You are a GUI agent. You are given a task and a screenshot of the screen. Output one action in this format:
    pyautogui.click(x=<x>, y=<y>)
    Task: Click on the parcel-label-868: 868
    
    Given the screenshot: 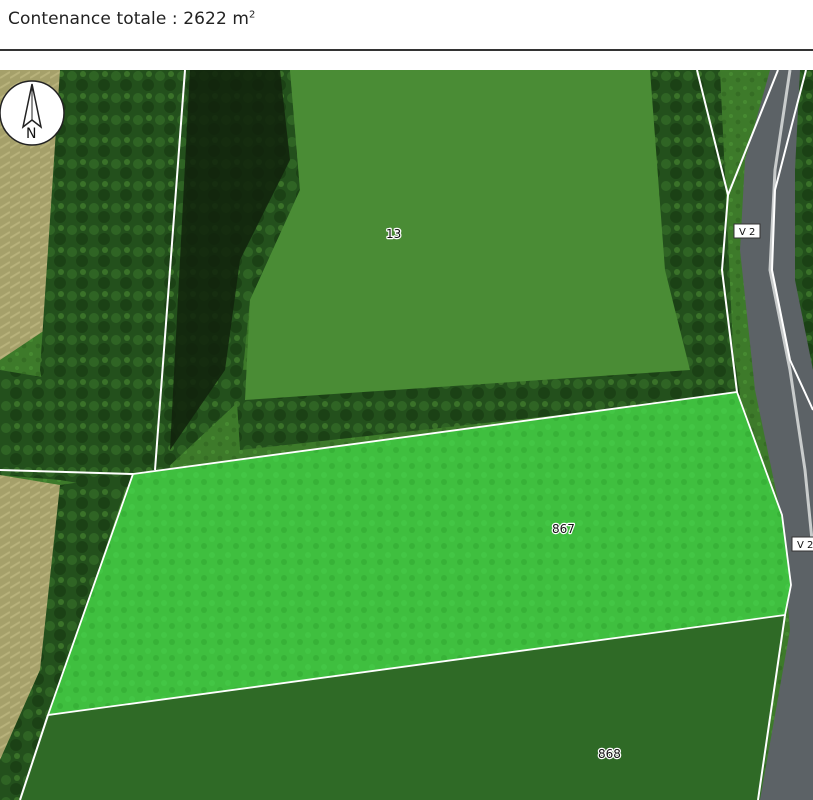 What is the action you would take?
    pyautogui.click(x=609, y=754)
    